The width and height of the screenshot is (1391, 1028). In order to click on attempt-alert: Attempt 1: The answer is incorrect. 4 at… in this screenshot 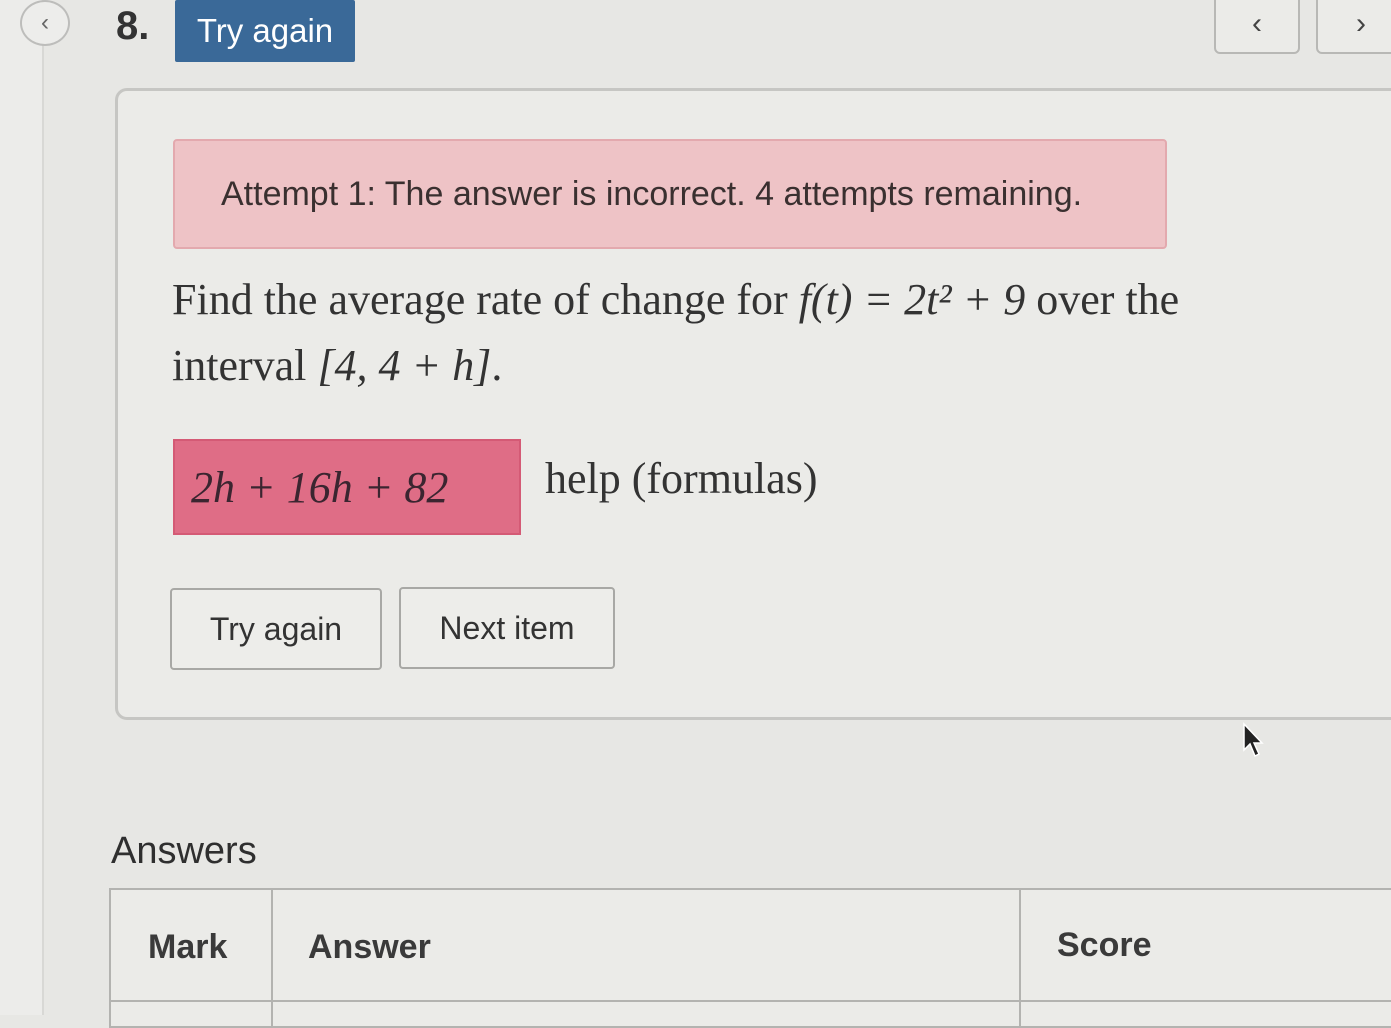, I will do `click(670, 194)`.